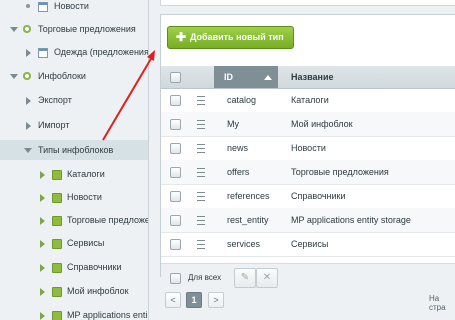 The width and height of the screenshot is (455, 320). I want to click on sidebar-item-label: MP applications enti, so click(107, 315).